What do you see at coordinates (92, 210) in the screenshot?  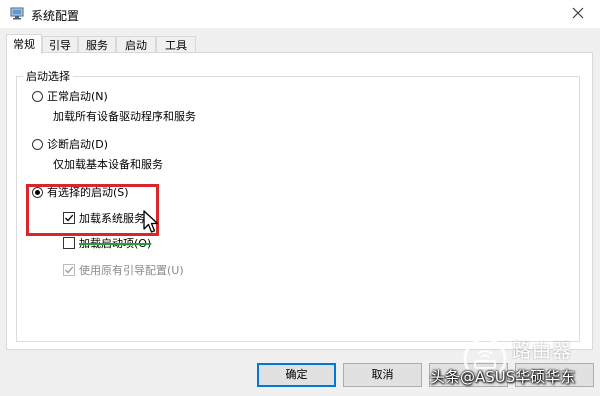 I see `red-highlight-annotation` at bounding box center [92, 210].